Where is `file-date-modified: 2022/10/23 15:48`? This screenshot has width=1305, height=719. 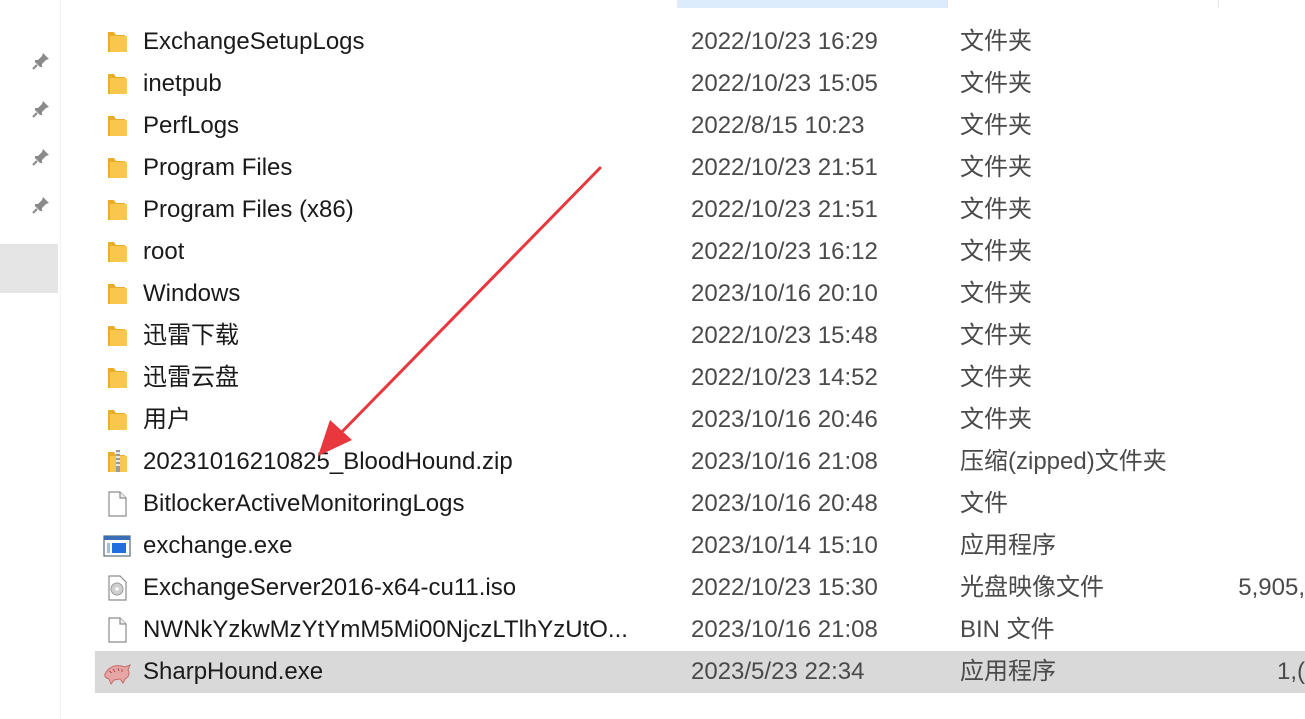
file-date-modified: 2022/10/23 15:48 is located at coordinates (784, 335).